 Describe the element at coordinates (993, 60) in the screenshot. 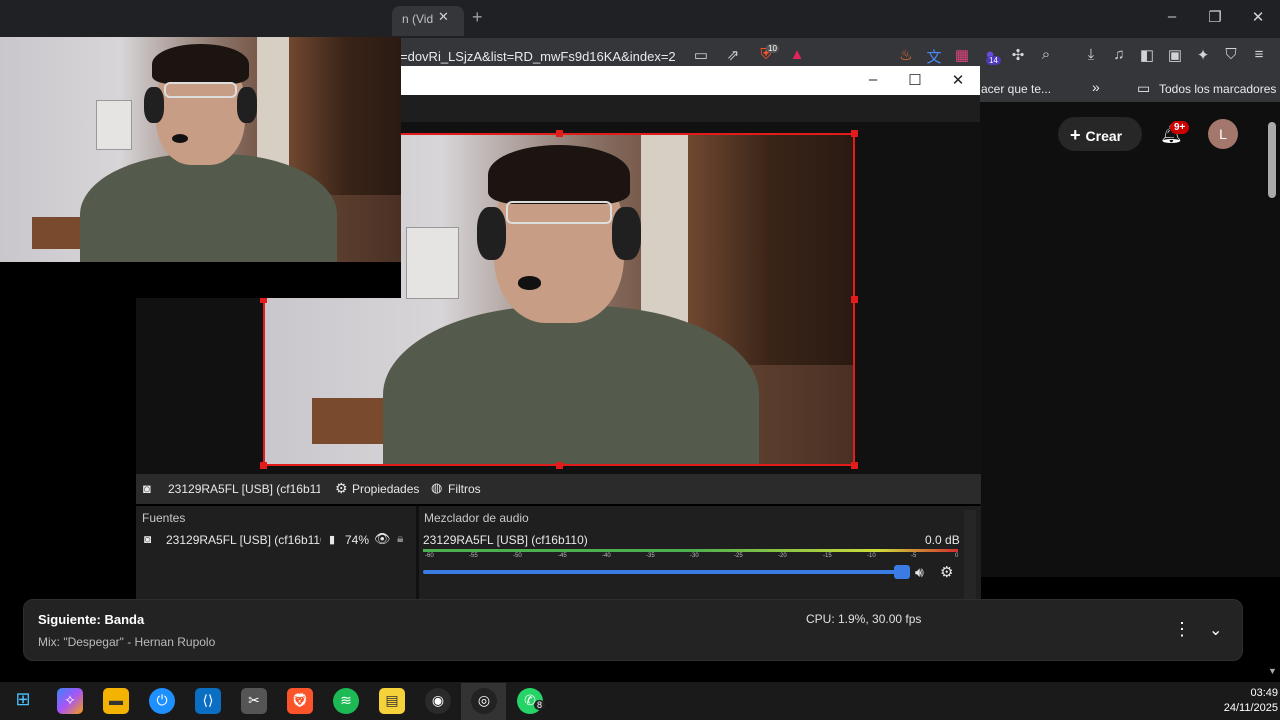

I see `extension-count-badge: 14` at that location.